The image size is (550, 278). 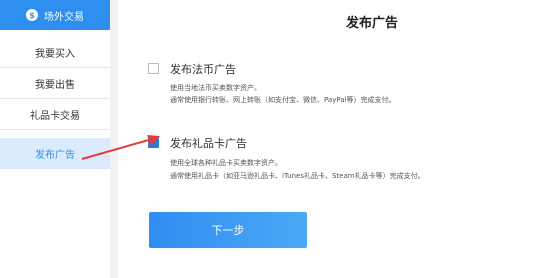 What do you see at coordinates (371, 23) in the screenshot?
I see `page-title: 发布广告` at bounding box center [371, 23].